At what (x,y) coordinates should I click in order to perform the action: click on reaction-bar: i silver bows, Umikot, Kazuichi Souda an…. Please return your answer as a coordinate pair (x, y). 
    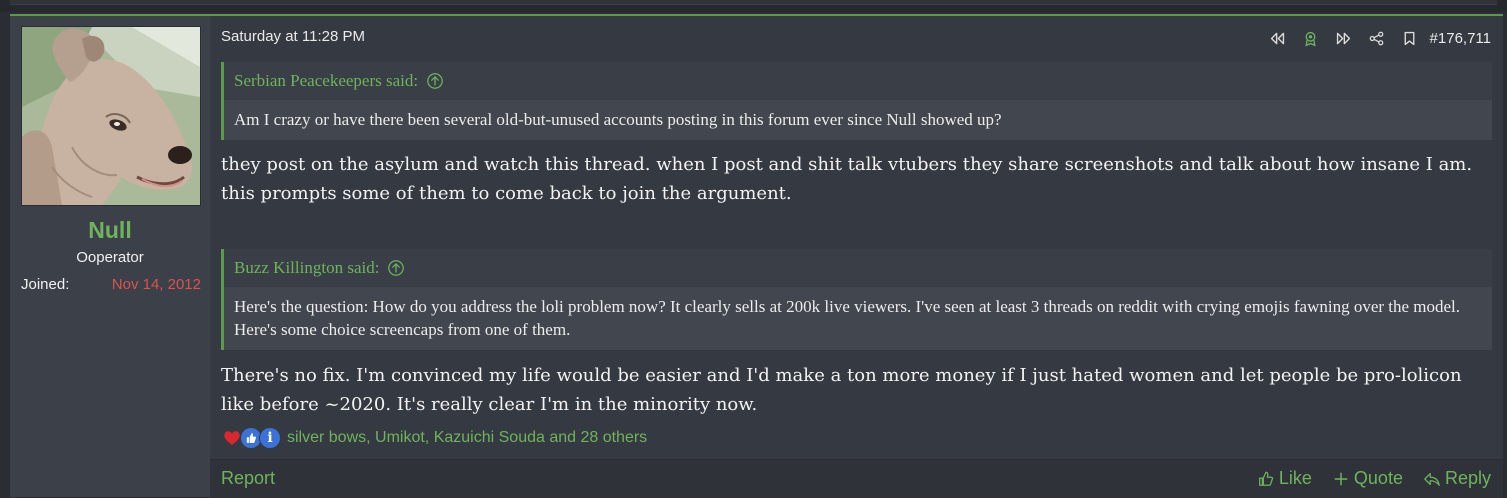
    Looking at the image, I should click on (434, 438).